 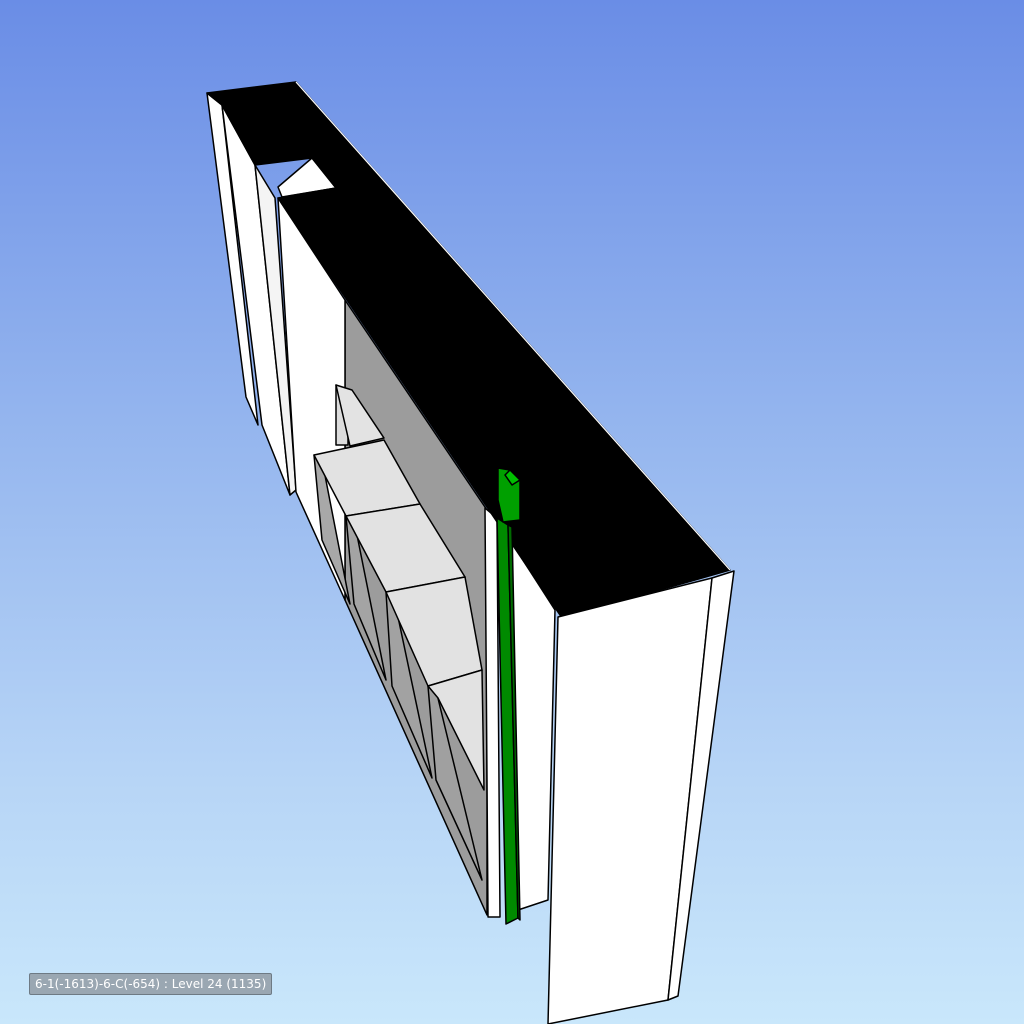 I want to click on right-outer-panel, so click(x=630, y=800).